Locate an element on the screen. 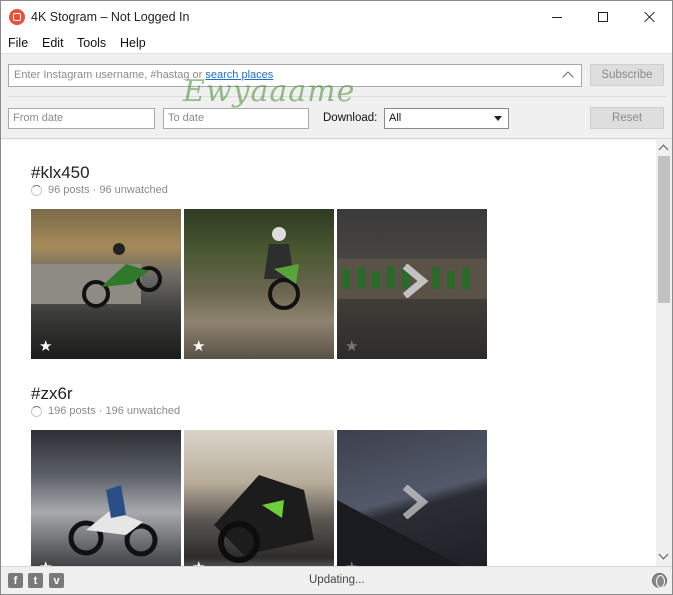  globe-icon is located at coordinates (659, 580).